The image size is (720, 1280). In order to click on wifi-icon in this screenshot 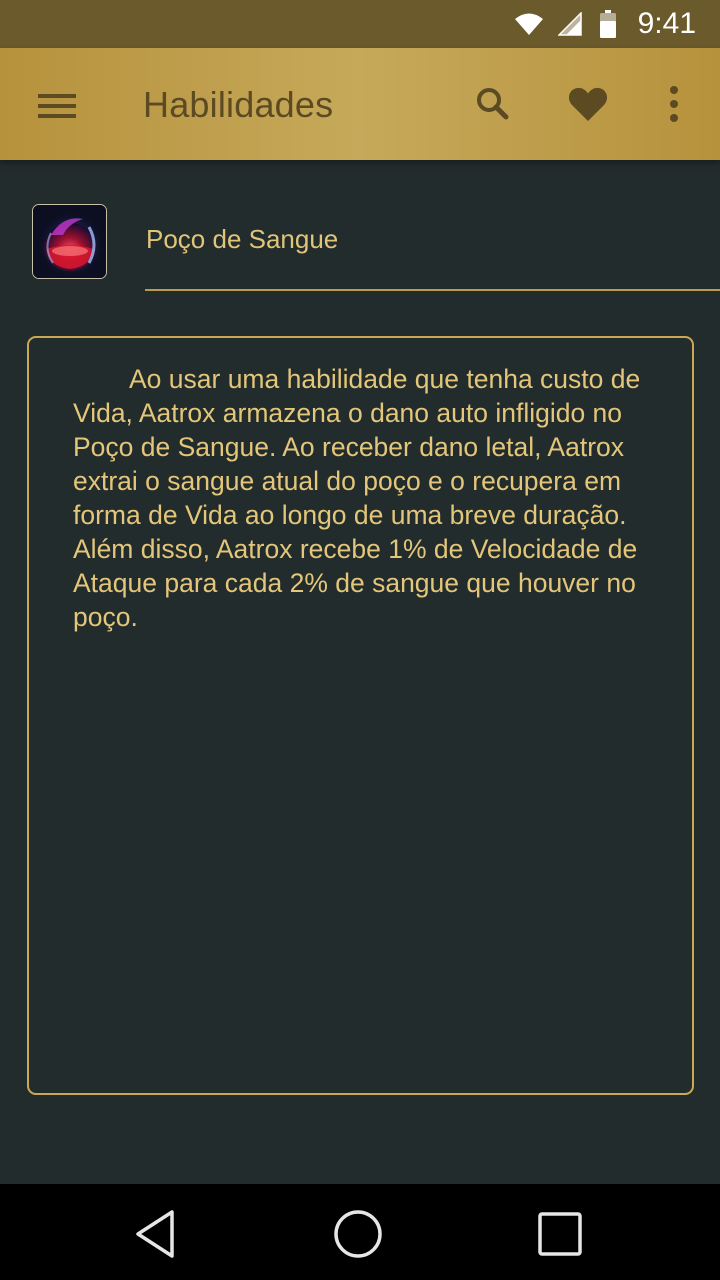, I will do `click(529, 24)`.